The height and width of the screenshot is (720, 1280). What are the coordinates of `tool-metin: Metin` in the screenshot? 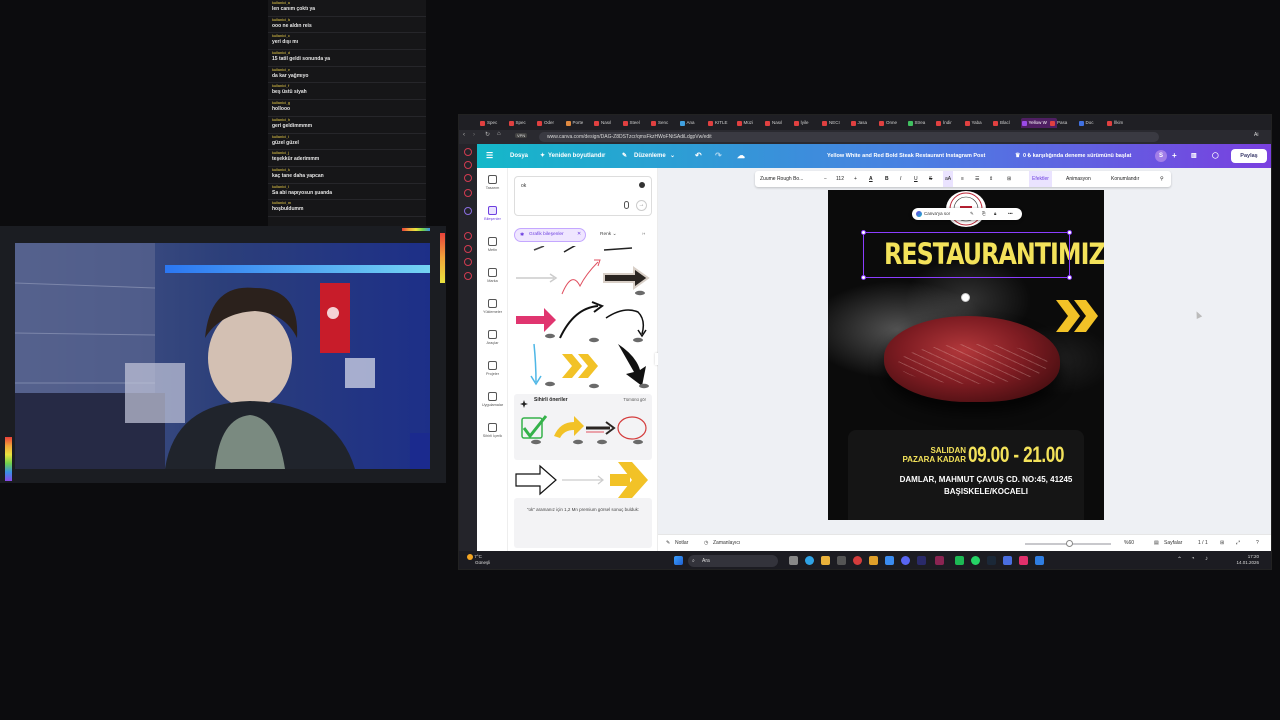 It's located at (492, 244).